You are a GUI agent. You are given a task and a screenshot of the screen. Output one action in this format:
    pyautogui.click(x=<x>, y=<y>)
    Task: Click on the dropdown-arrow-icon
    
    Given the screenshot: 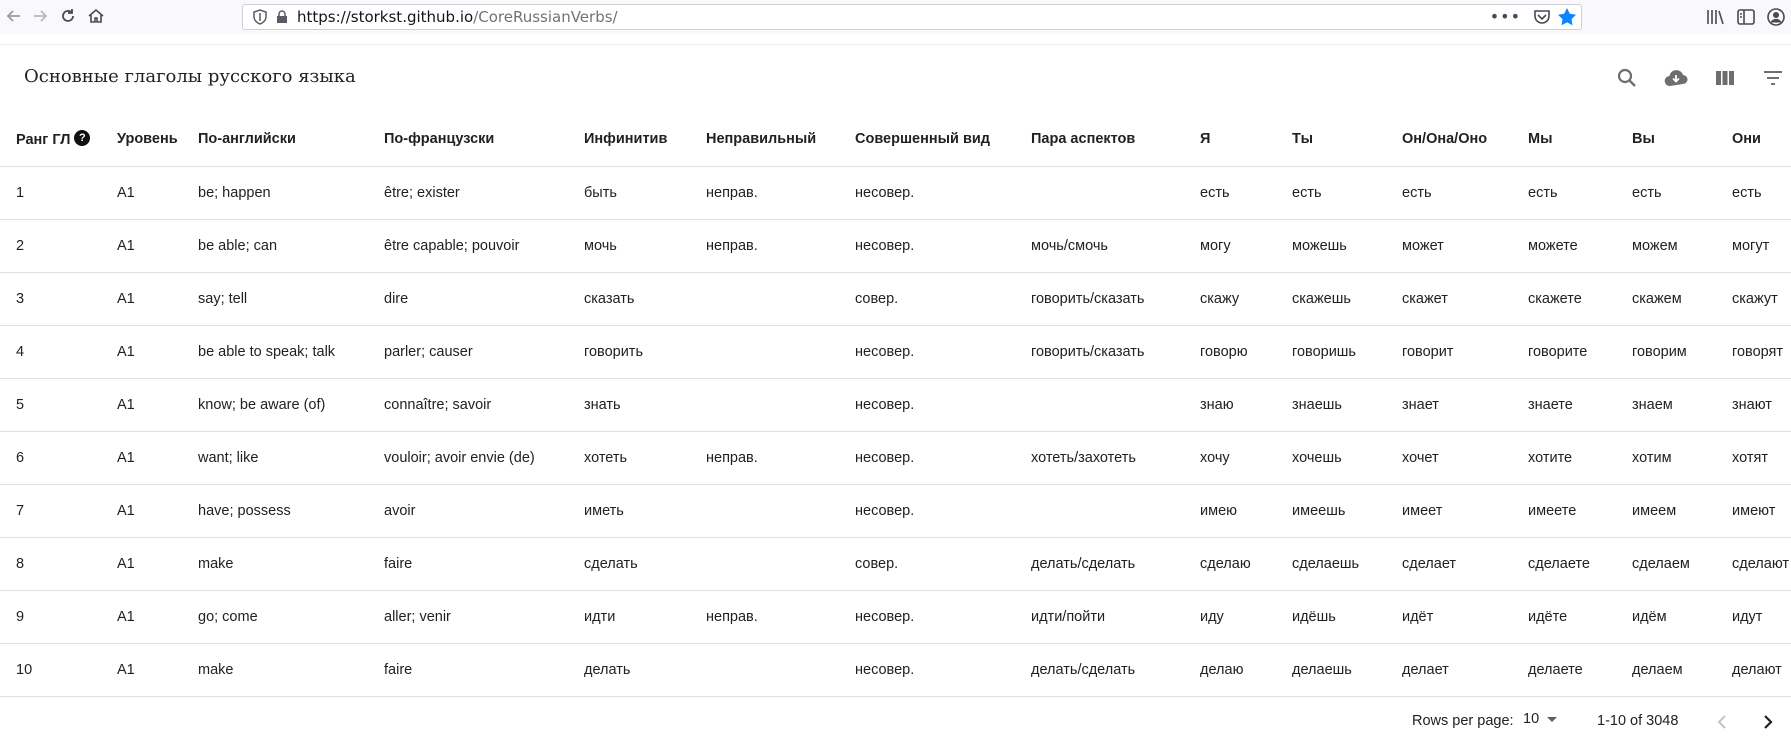 What is the action you would take?
    pyautogui.click(x=1552, y=719)
    